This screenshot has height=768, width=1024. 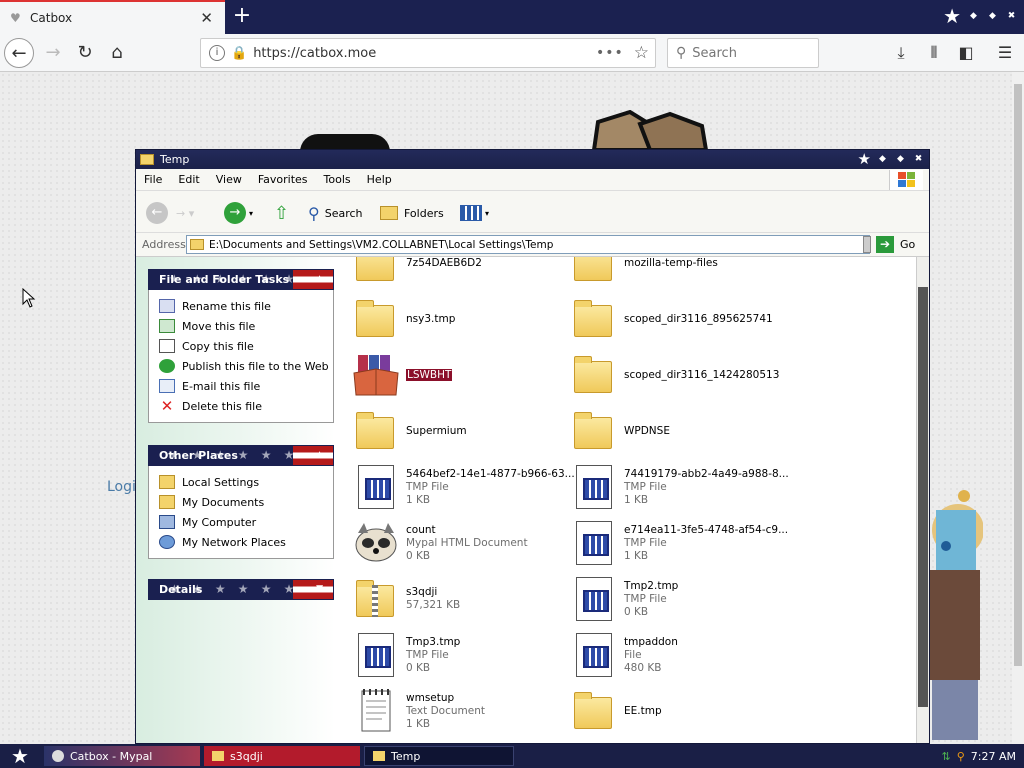 What do you see at coordinates (457, 274) in the screenshot?
I see `list-item: 7z54DAEB6D2` at bounding box center [457, 274].